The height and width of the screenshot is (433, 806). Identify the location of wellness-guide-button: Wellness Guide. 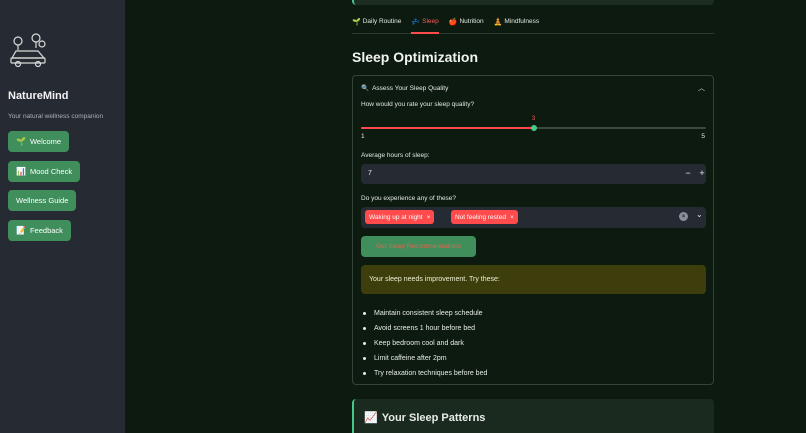
(42, 200).